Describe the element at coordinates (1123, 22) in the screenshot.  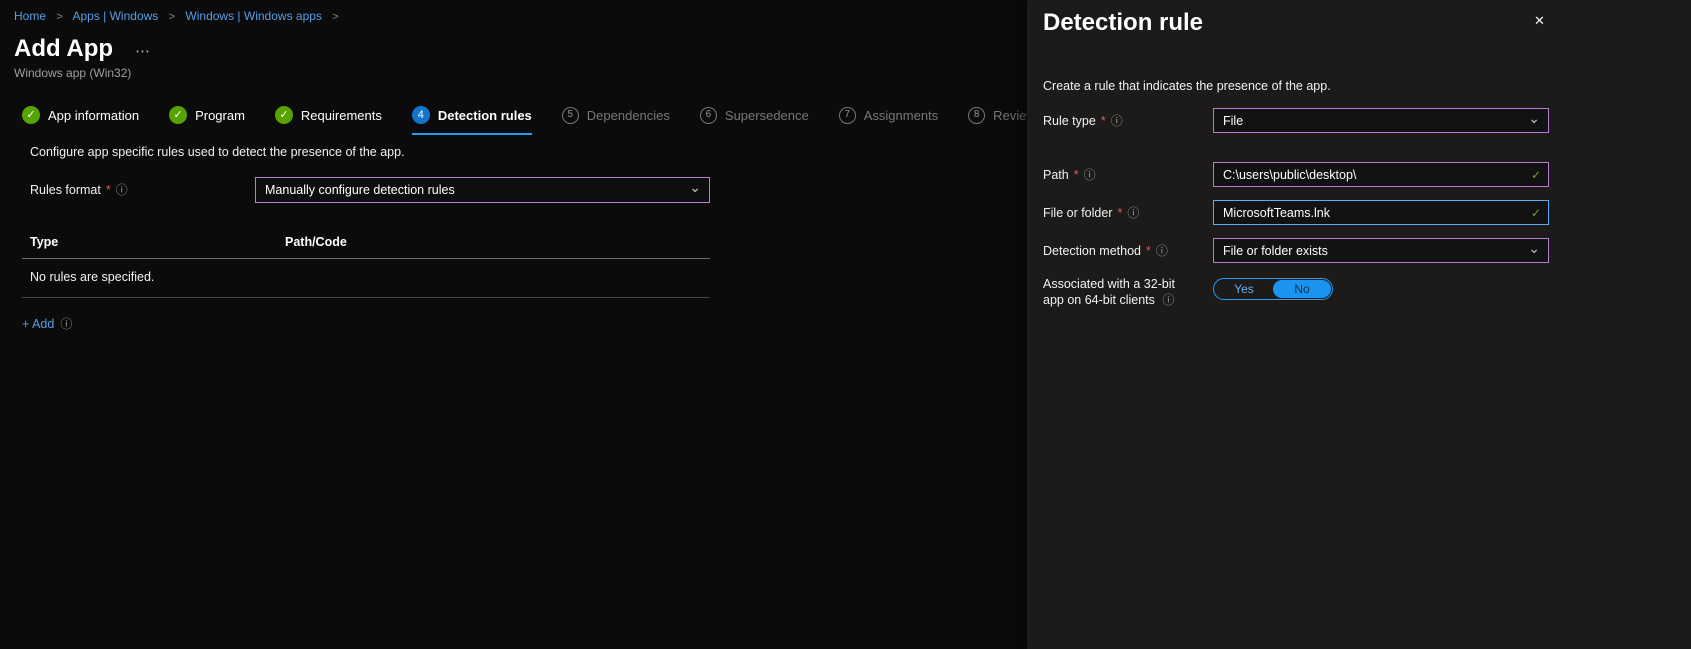
I see `panel-title: Detection rule` at that location.